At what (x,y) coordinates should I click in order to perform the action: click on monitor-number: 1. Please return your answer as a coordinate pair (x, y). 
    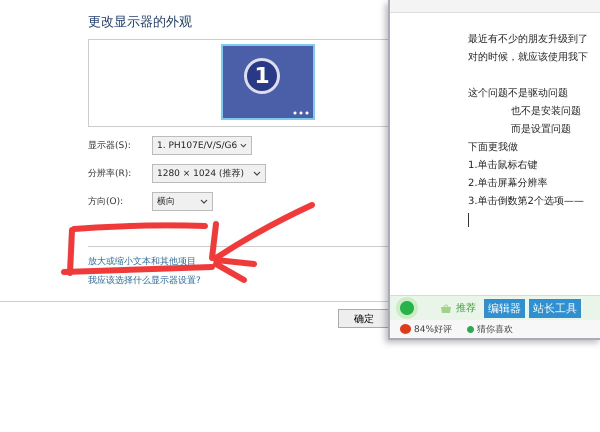
    Looking at the image, I should click on (262, 76).